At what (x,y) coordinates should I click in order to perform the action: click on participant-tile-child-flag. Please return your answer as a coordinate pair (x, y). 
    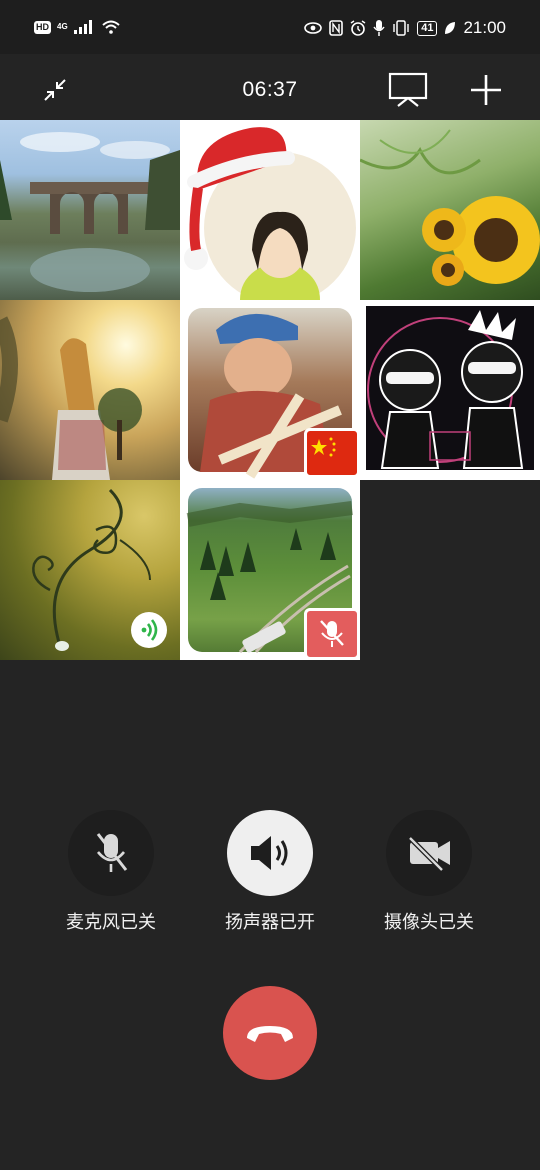
    Looking at the image, I should click on (270, 390).